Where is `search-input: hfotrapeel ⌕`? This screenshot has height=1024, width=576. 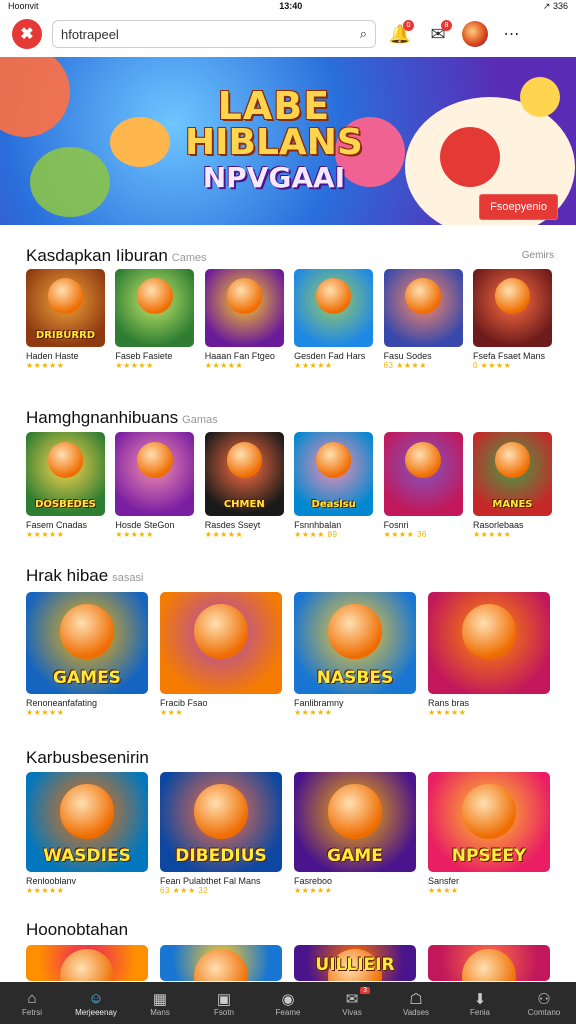 search-input: hfotrapeel ⌕ is located at coordinates (214, 34).